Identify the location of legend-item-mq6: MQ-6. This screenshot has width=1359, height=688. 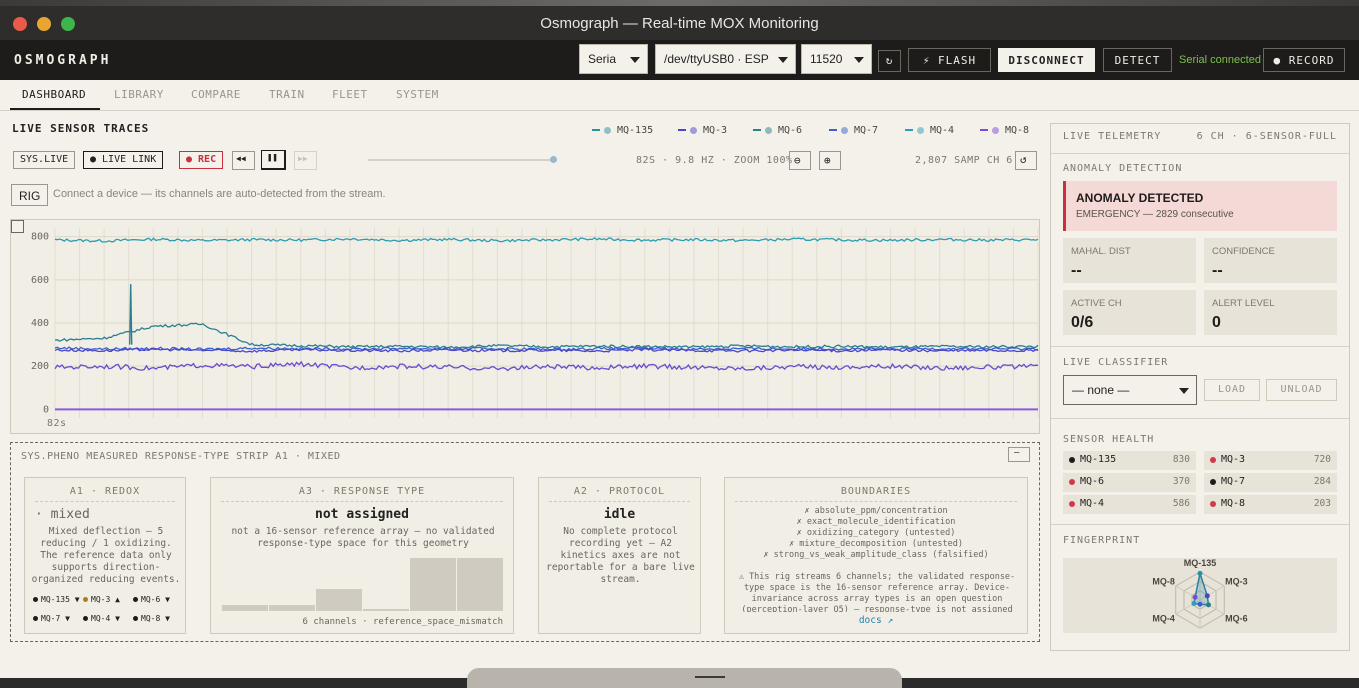
(777, 130).